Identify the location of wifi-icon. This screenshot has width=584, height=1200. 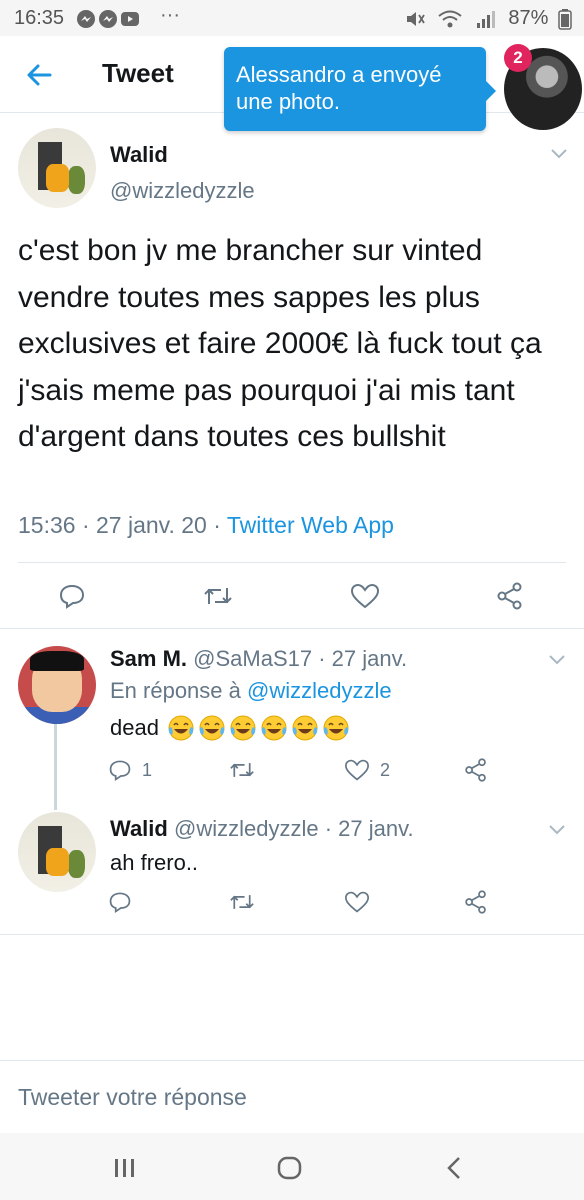
(450, 19).